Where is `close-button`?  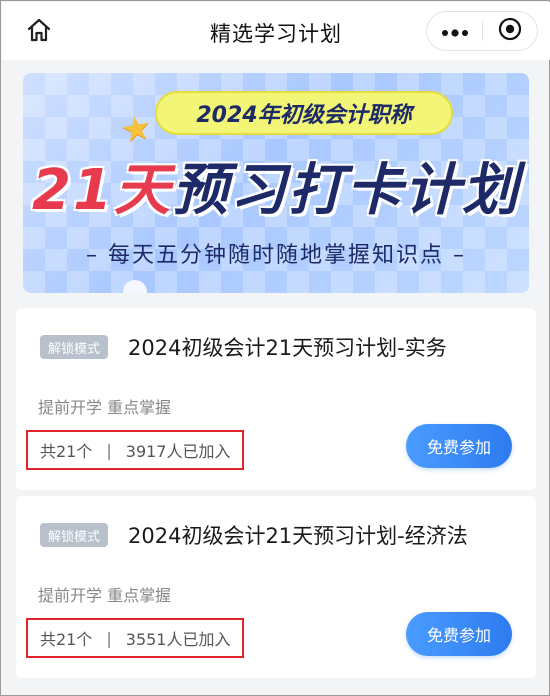 close-button is located at coordinates (510, 31).